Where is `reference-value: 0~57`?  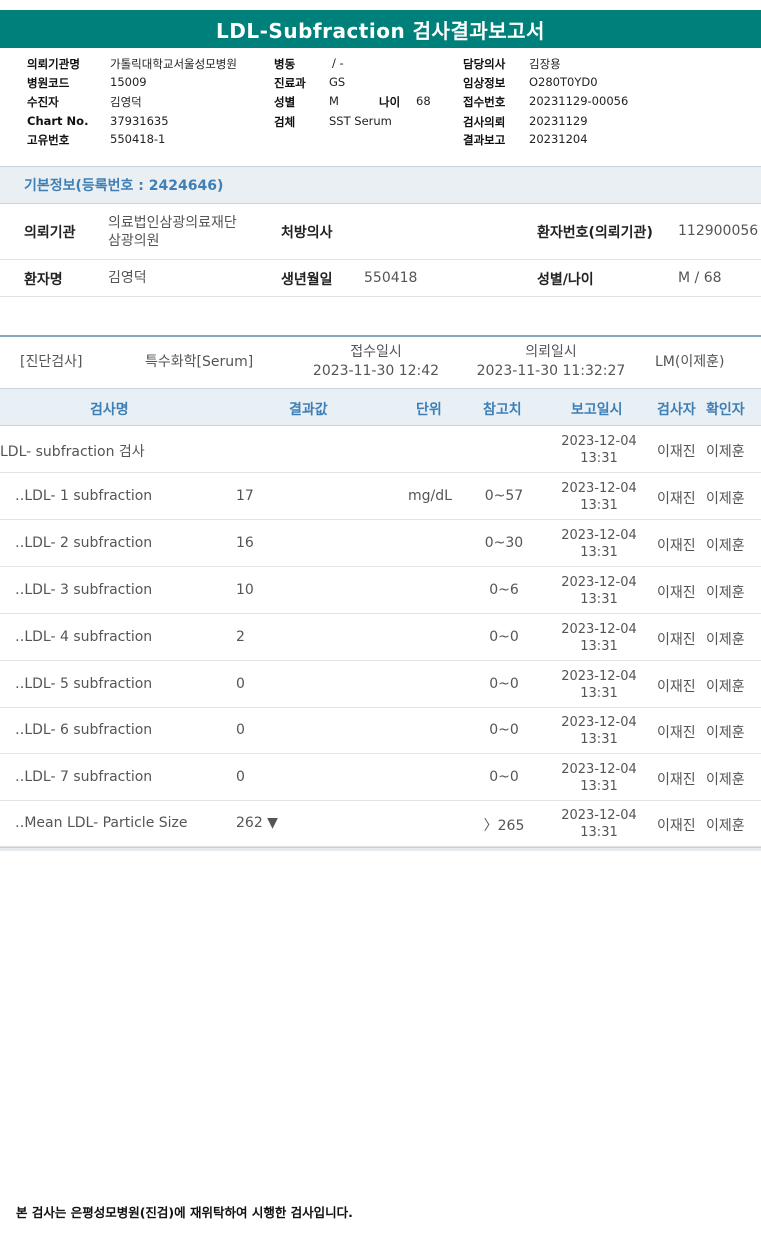
reference-value: 0~57 is located at coordinates (504, 496).